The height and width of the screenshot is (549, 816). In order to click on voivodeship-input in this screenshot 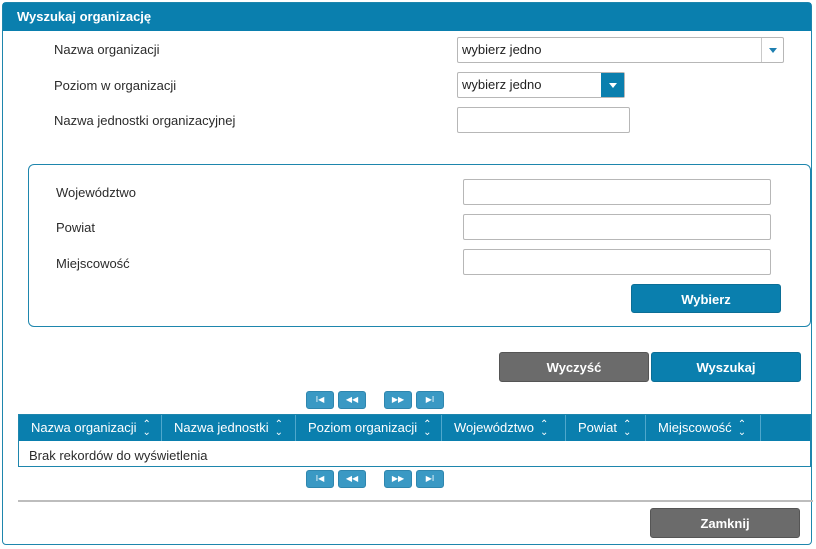, I will do `click(617, 192)`.